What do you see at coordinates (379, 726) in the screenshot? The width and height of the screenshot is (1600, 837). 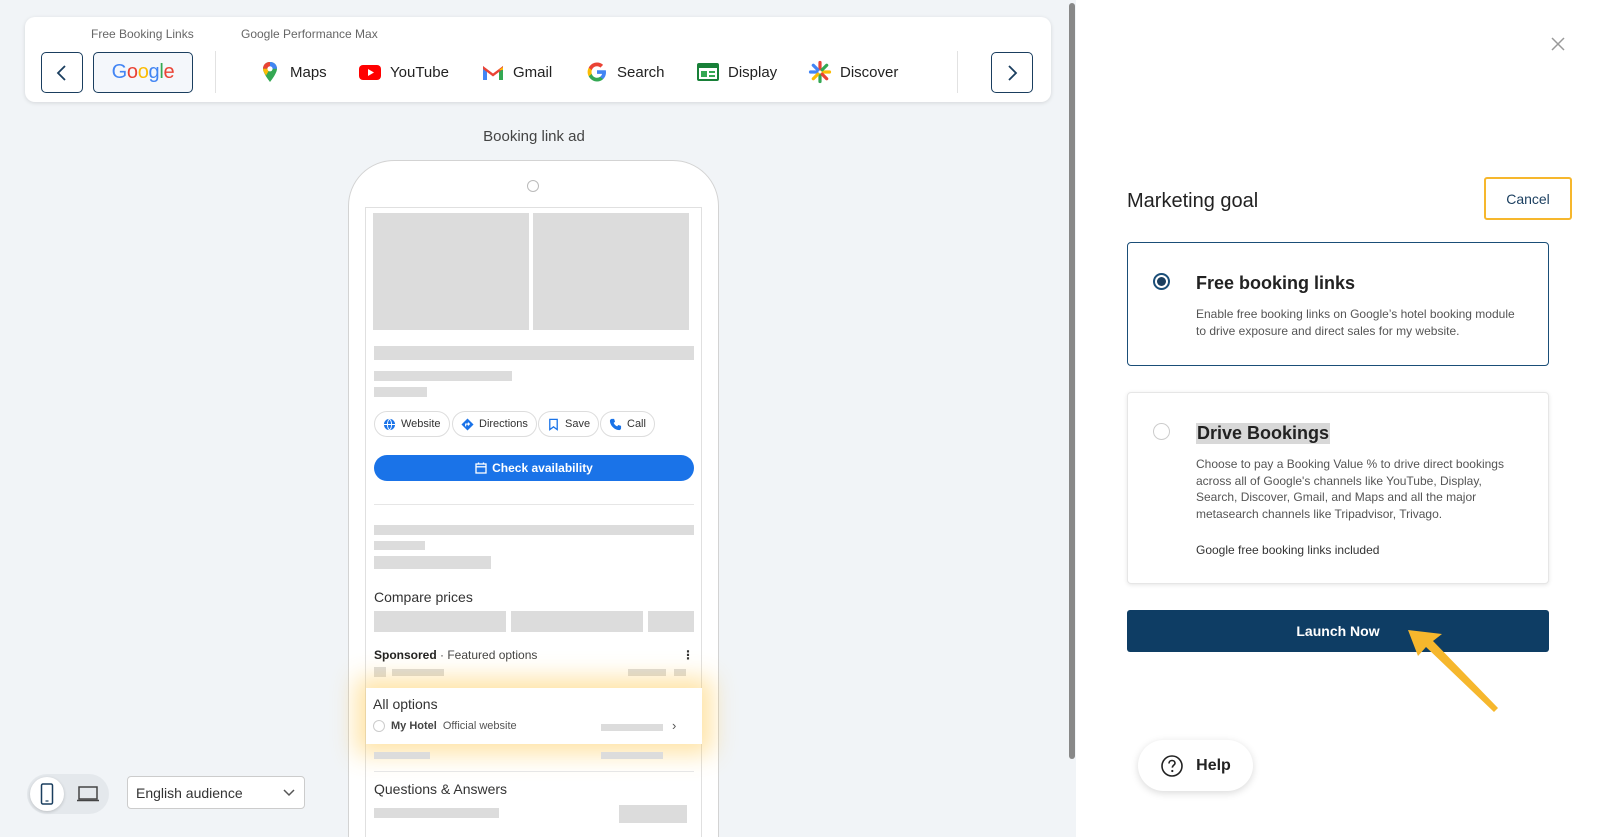 I see `hotel-logo-icon` at bounding box center [379, 726].